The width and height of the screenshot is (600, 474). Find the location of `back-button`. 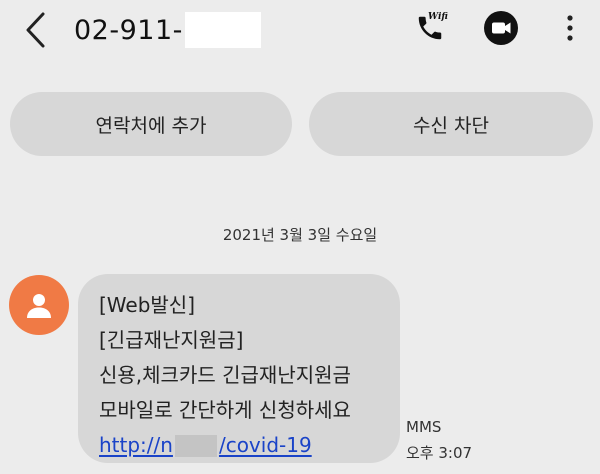

back-button is located at coordinates (35, 30).